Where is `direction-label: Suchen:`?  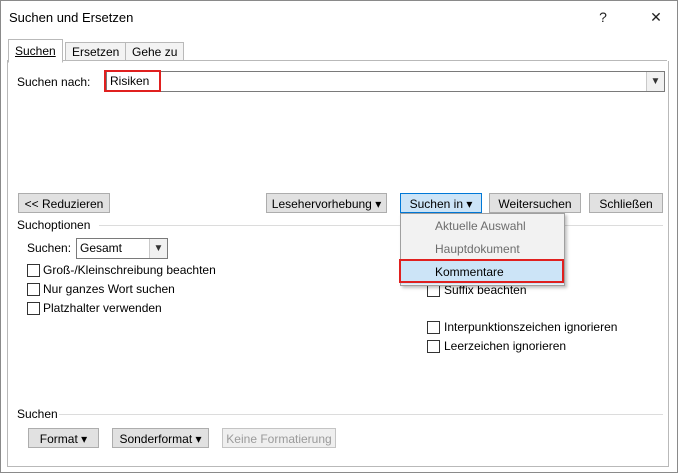
direction-label: Suchen: is located at coordinates (49, 248).